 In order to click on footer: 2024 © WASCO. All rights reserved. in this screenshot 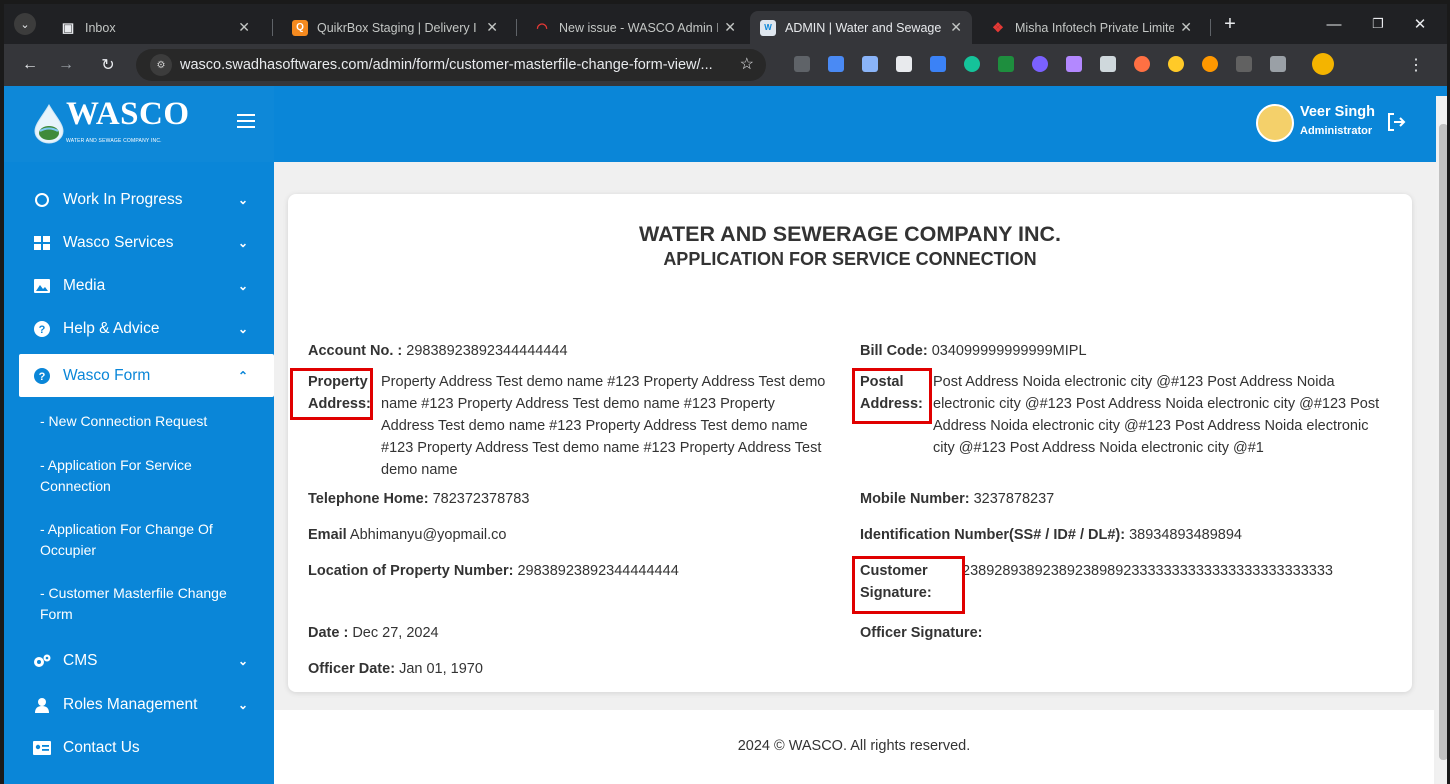, I will do `click(854, 747)`.